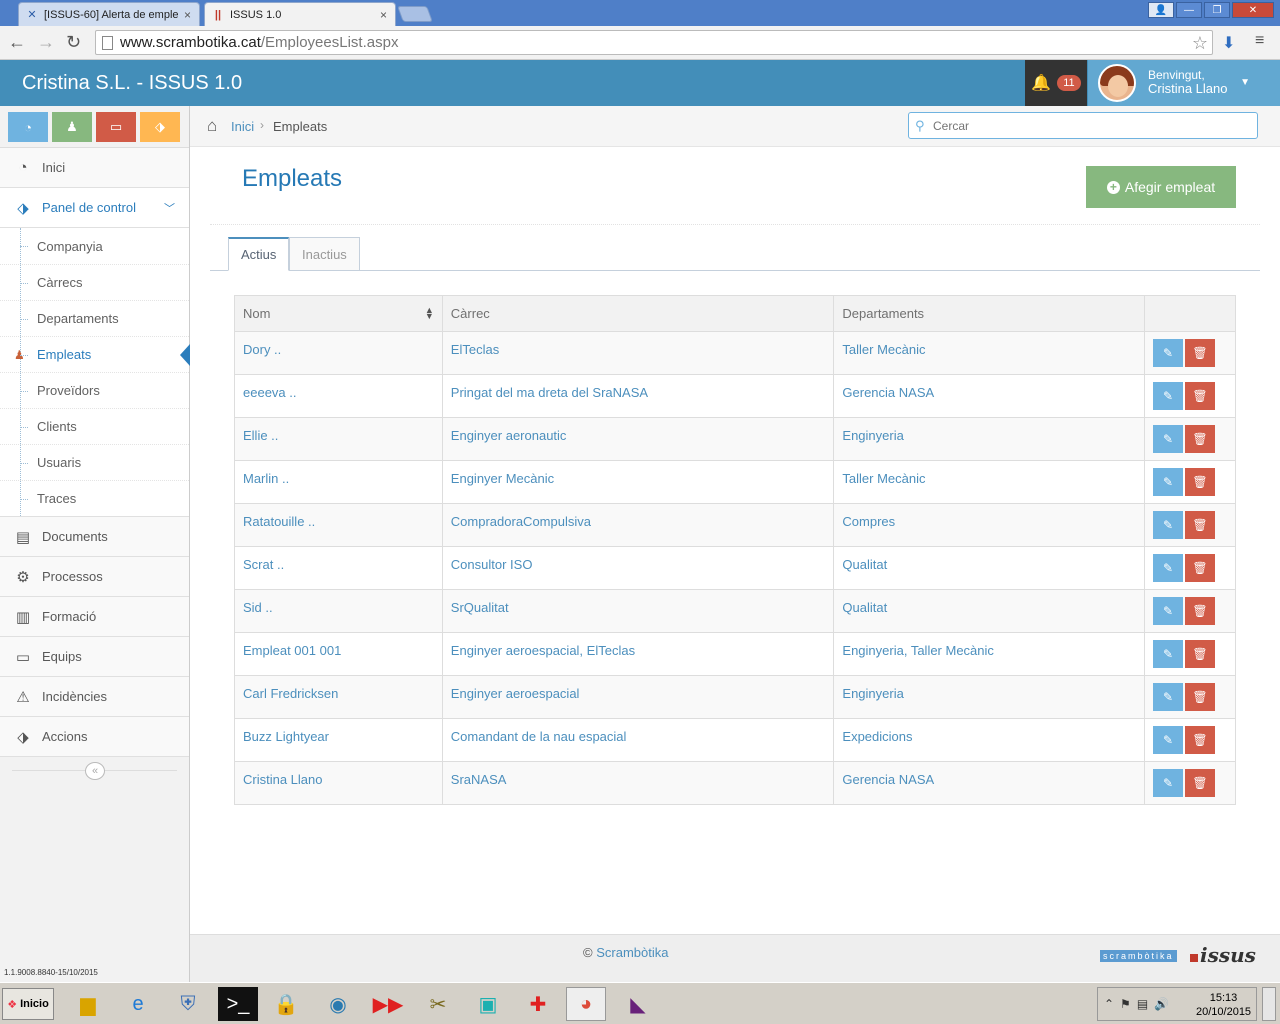 The image size is (1280, 1024). I want to click on submenu-item-usuaris: Usuaris, so click(94, 462).